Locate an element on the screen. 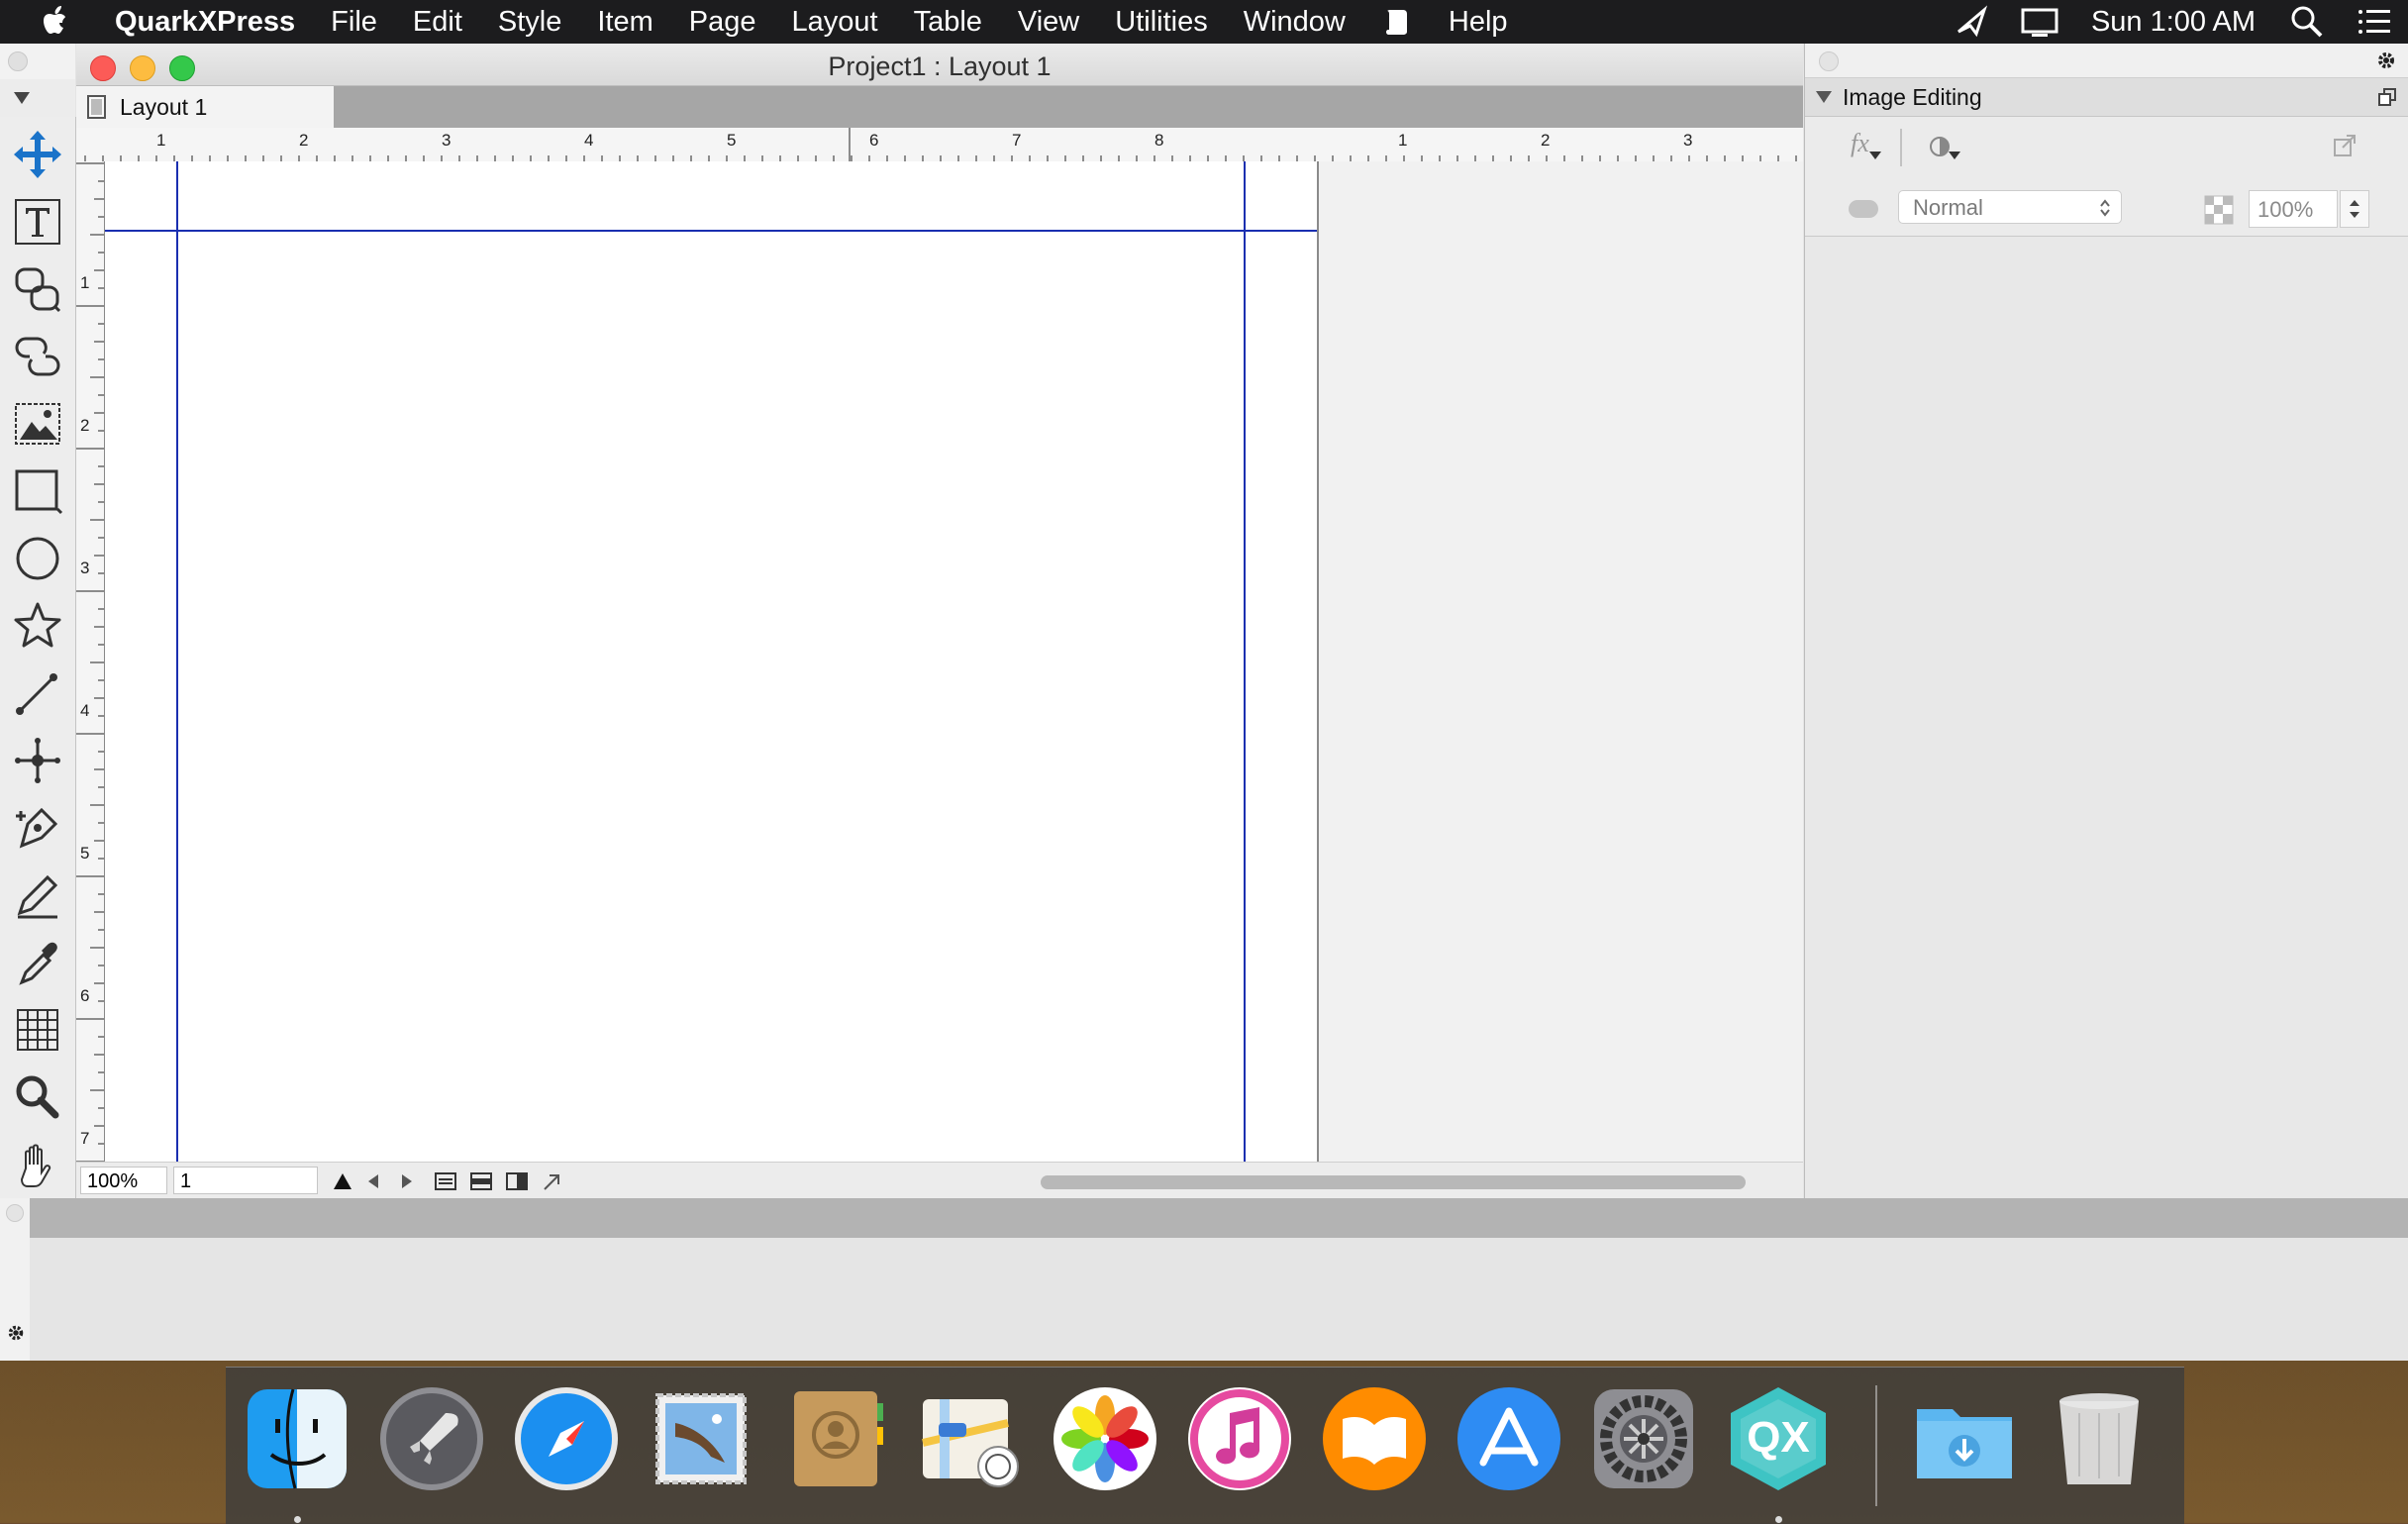 The width and height of the screenshot is (2408, 1524). maps-icon is located at coordinates (970, 1438).